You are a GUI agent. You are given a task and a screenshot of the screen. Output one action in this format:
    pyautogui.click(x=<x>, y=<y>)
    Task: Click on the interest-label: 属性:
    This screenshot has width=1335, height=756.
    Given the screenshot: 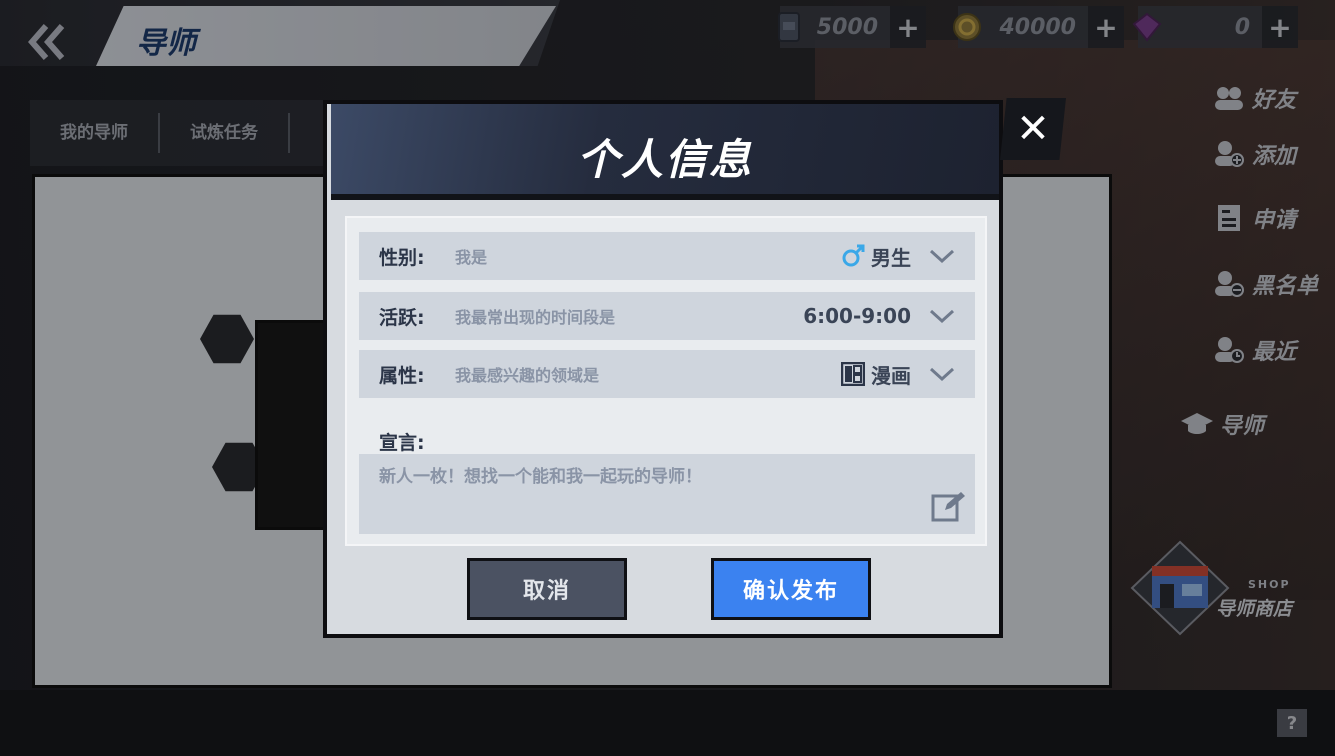 What is the action you would take?
    pyautogui.click(x=402, y=375)
    